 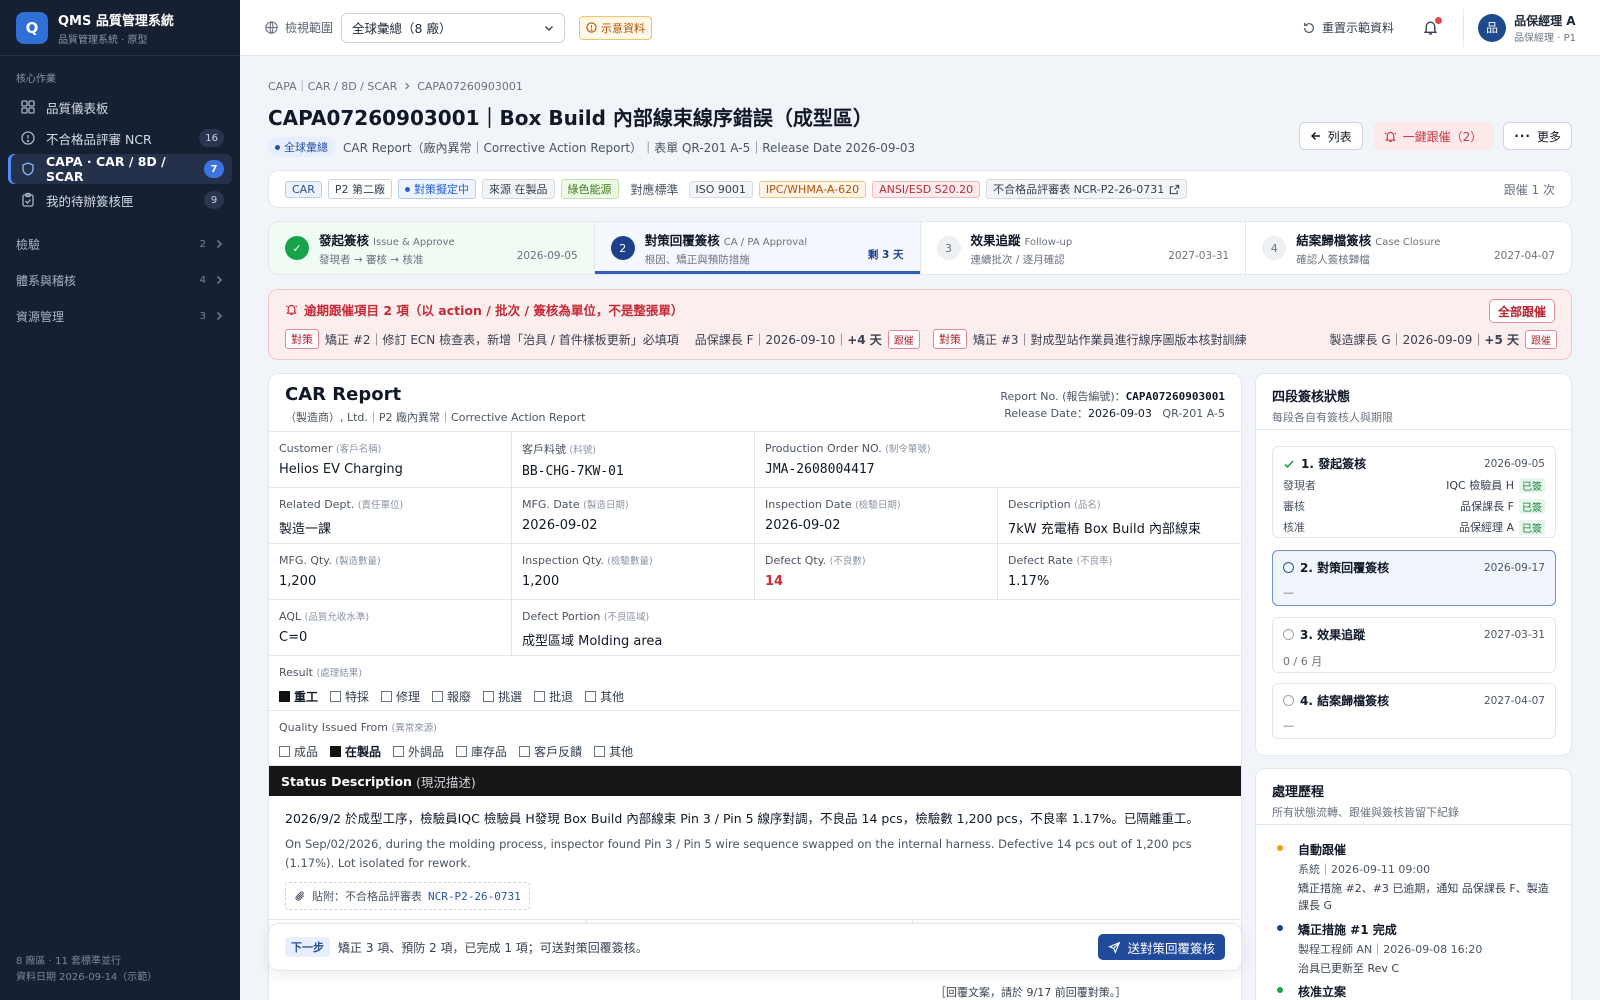 I want to click on sidebar-item-dashboard: 品質儀表板, so click(x=120, y=107).